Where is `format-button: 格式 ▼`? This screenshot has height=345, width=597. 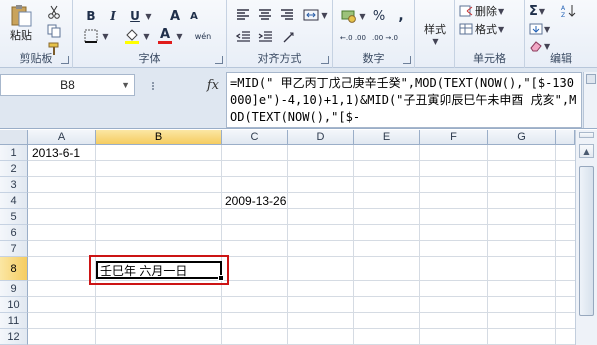
format-button: 格式 ▼ is located at coordinates (481, 29).